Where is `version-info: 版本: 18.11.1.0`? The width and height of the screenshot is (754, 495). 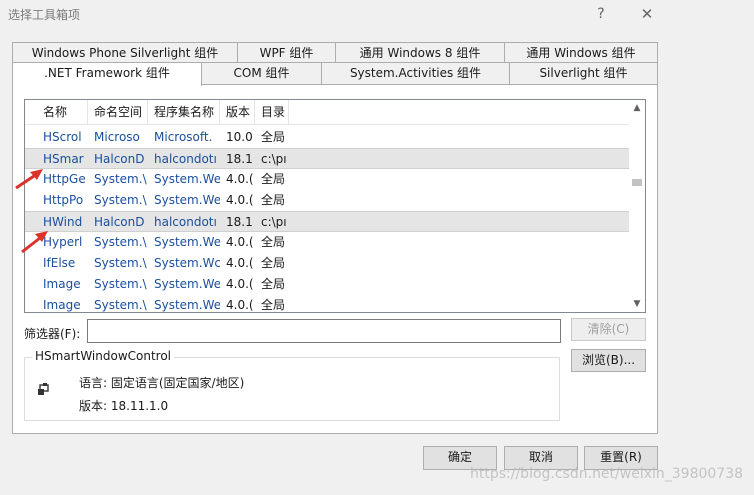
version-info: 版本: 18.11.1.0 is located at coordinates (124, 406).